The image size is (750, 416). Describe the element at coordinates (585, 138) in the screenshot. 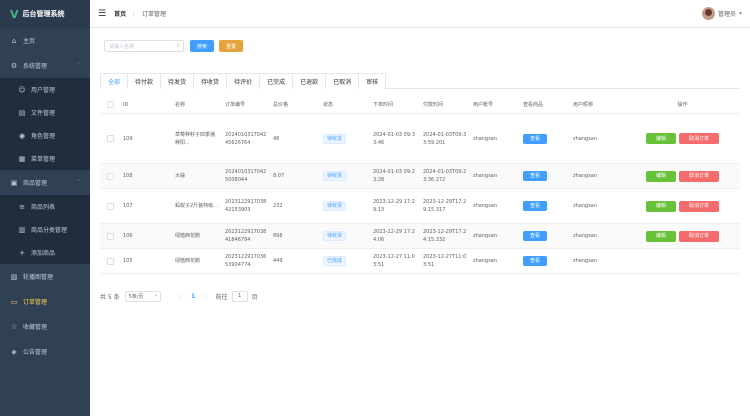

I see `cell-nickname: zhangsan` at that location.